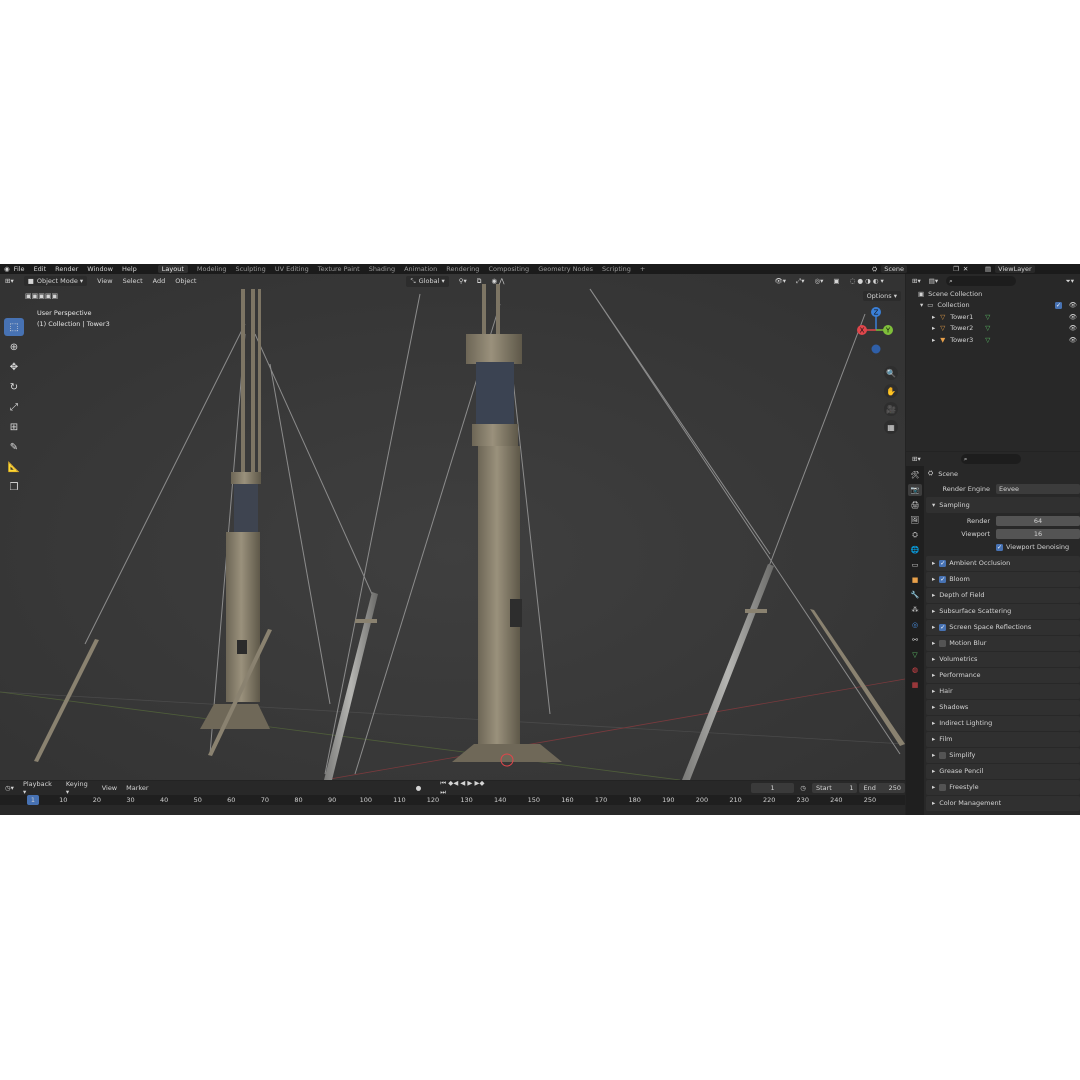 This screenshot has height=1080, width=1080. I want to click on select-box-tool-icon: ⬚, so click(14, 327).